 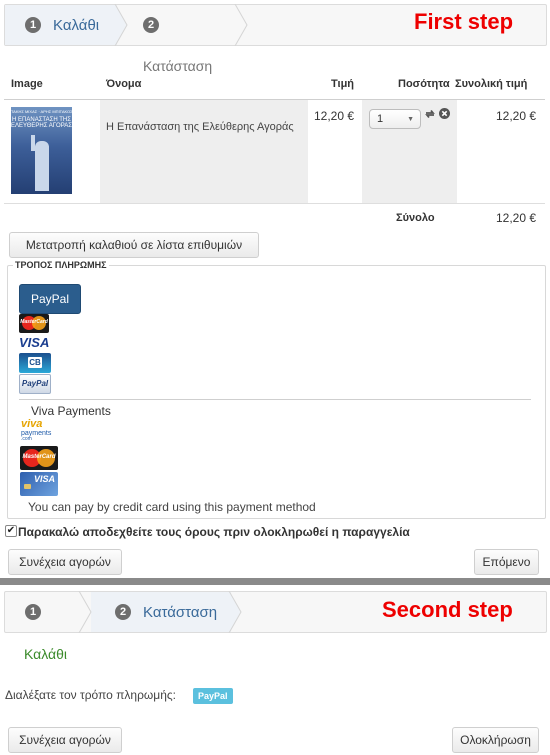 I want to click on step2-step-status: 2 Κατάσταση, so click(x=166, y=612).